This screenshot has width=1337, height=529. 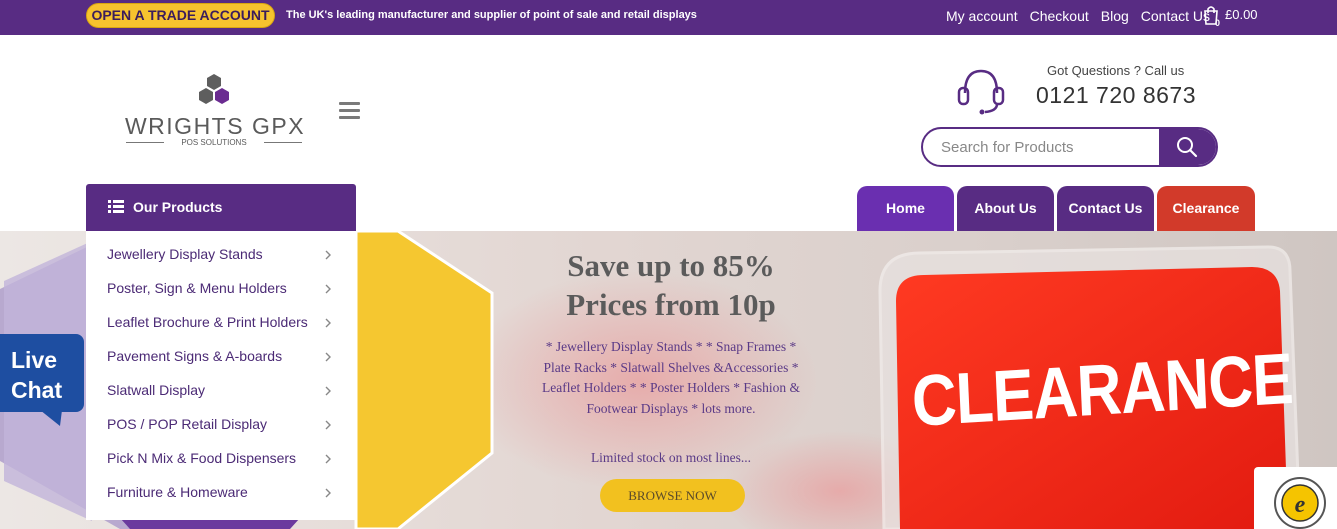 What do you see at coordinates (214, 112) in the screenshot?
I see `logo: WRIGHTS GPX POS SOLUTIONS` at bounding box center [214, 112].